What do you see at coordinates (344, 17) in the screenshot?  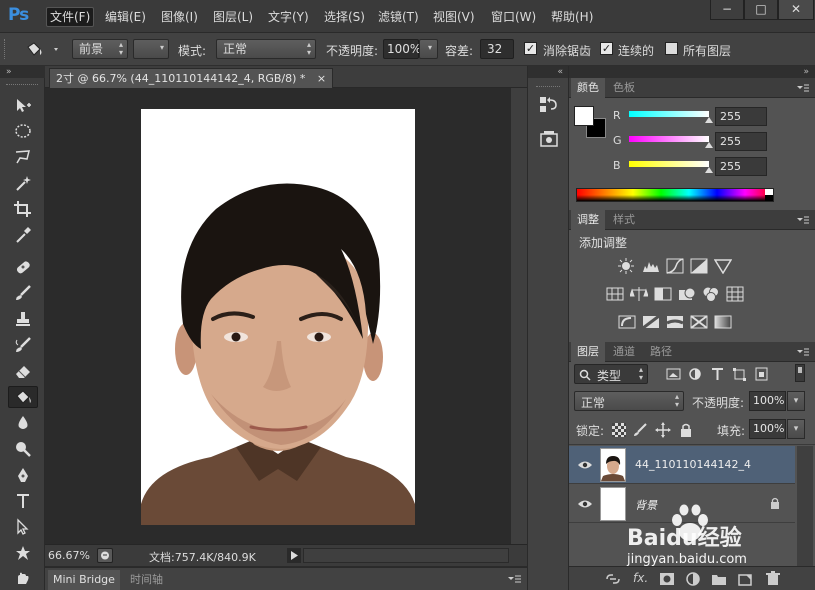 I see `menu-select: 选择(S)` at bounding box center [344, 17].